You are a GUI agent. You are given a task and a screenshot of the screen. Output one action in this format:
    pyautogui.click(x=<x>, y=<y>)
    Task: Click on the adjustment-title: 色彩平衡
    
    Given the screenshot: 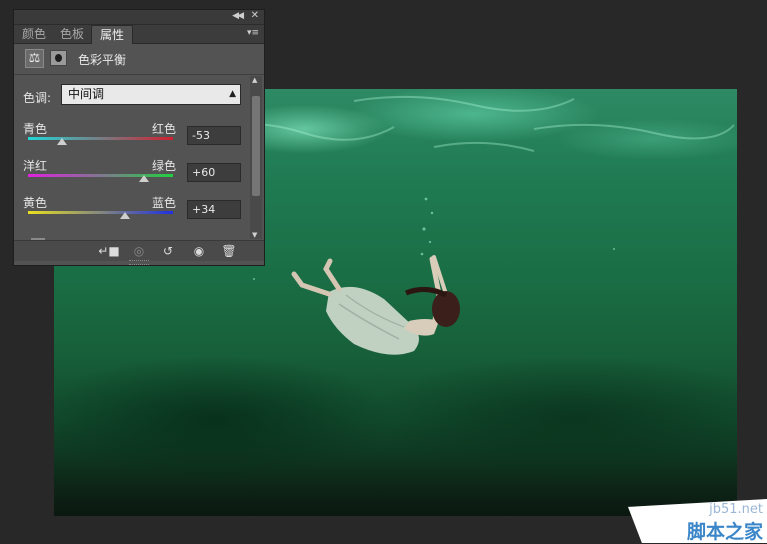 What is the action you would take?
    pyautogui.click(x=102, y=60)
    